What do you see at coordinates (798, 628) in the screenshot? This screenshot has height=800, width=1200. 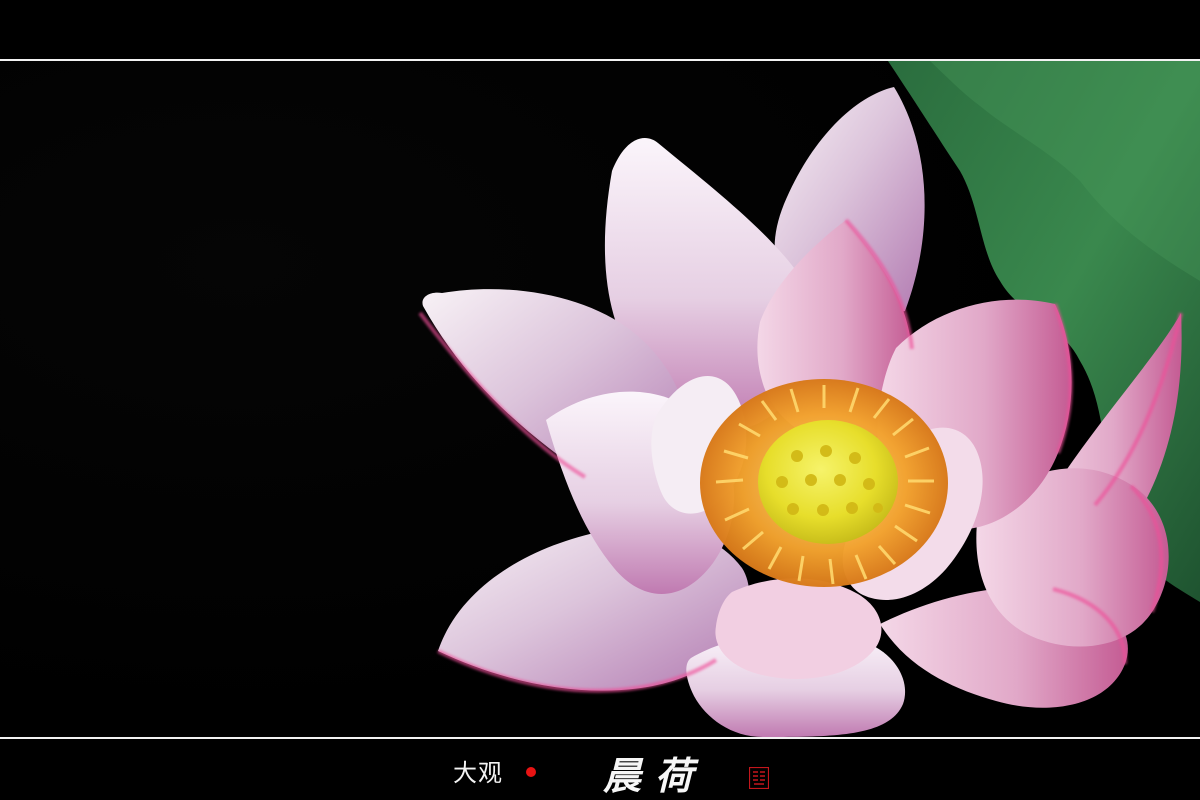 I see `petal-front-center` at bounding box center [798, 628].